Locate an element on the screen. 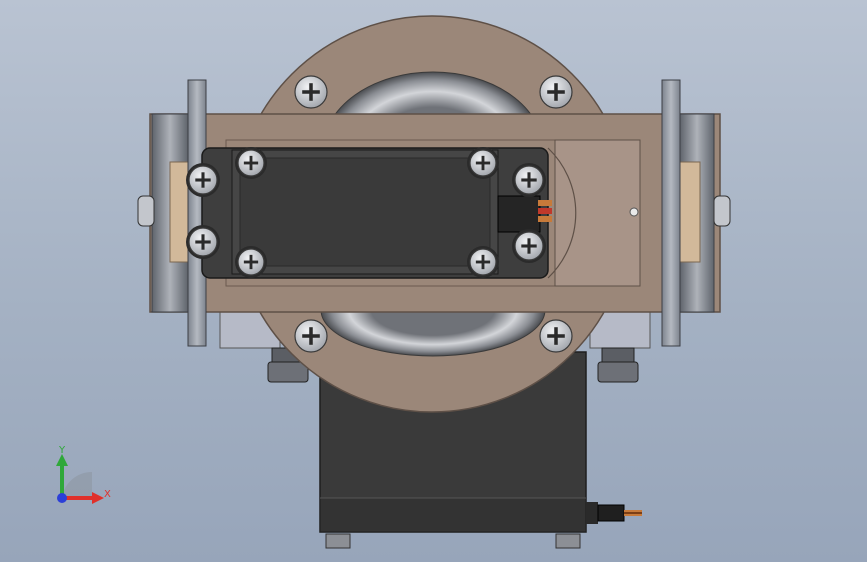 The height and width of the screenshot is (562, 867). x-axis-label: X is located at coordinates (107, 494).